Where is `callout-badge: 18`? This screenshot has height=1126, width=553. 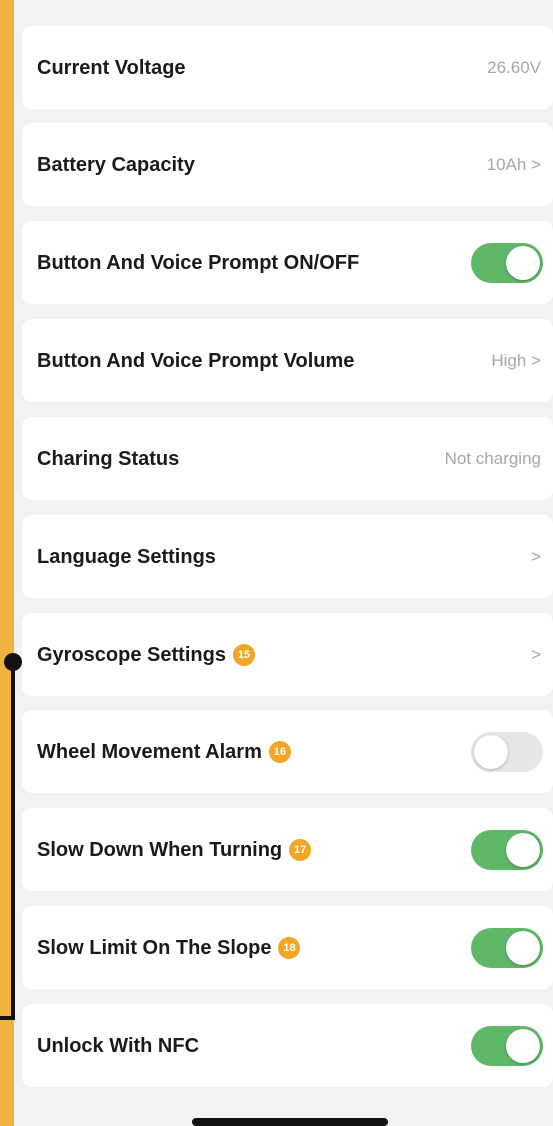 callout-badge: 18 is located at coordinates (289, 947).